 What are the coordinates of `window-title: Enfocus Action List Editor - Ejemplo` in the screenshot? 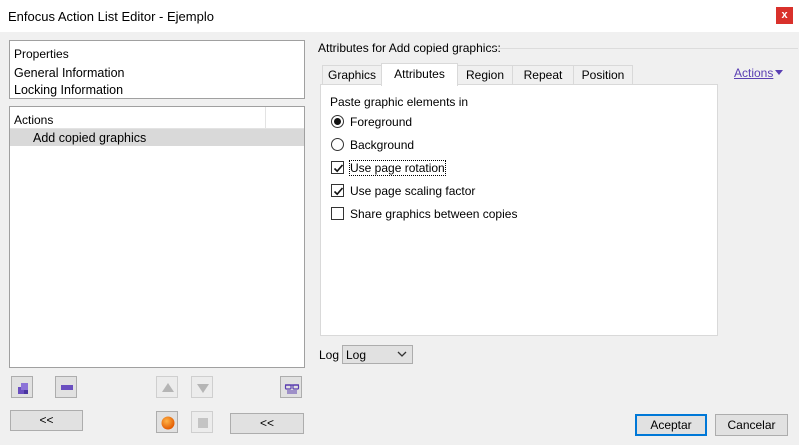 It's located at (111, 16).